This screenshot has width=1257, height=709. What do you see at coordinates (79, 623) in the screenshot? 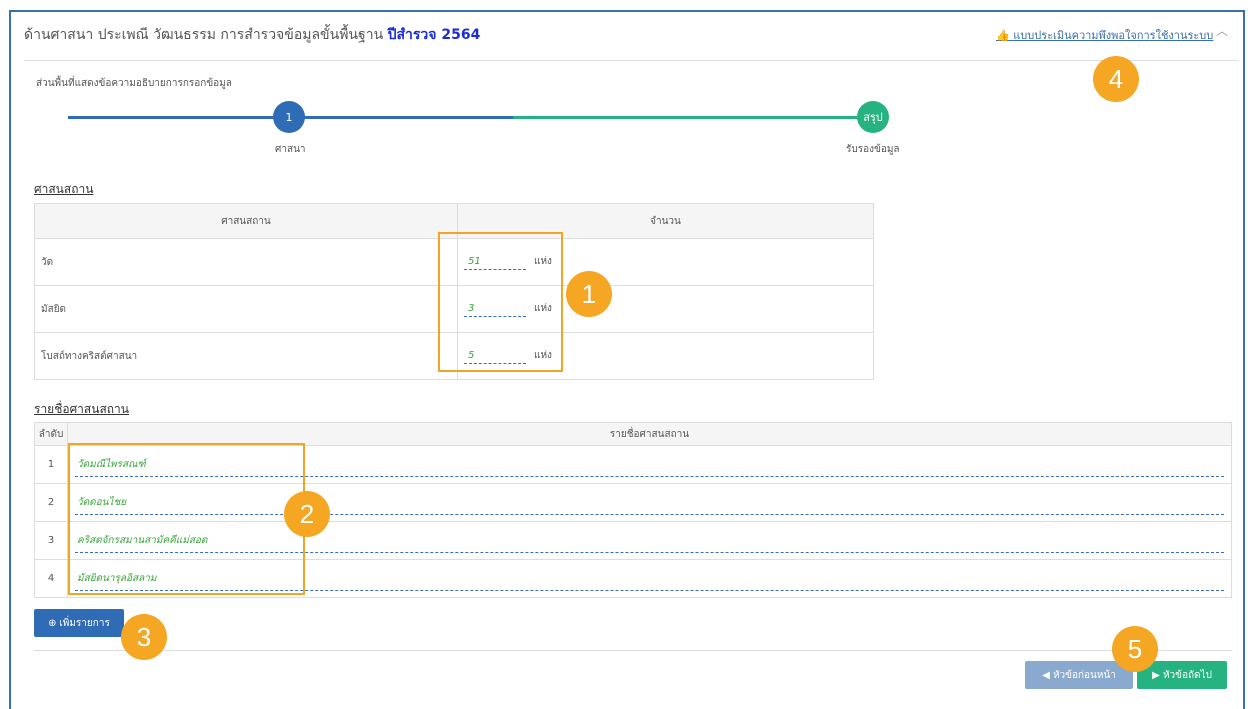
I see `add-item-button: ⊕ เพิ่มรายการ` at bounding box center [79, 623].